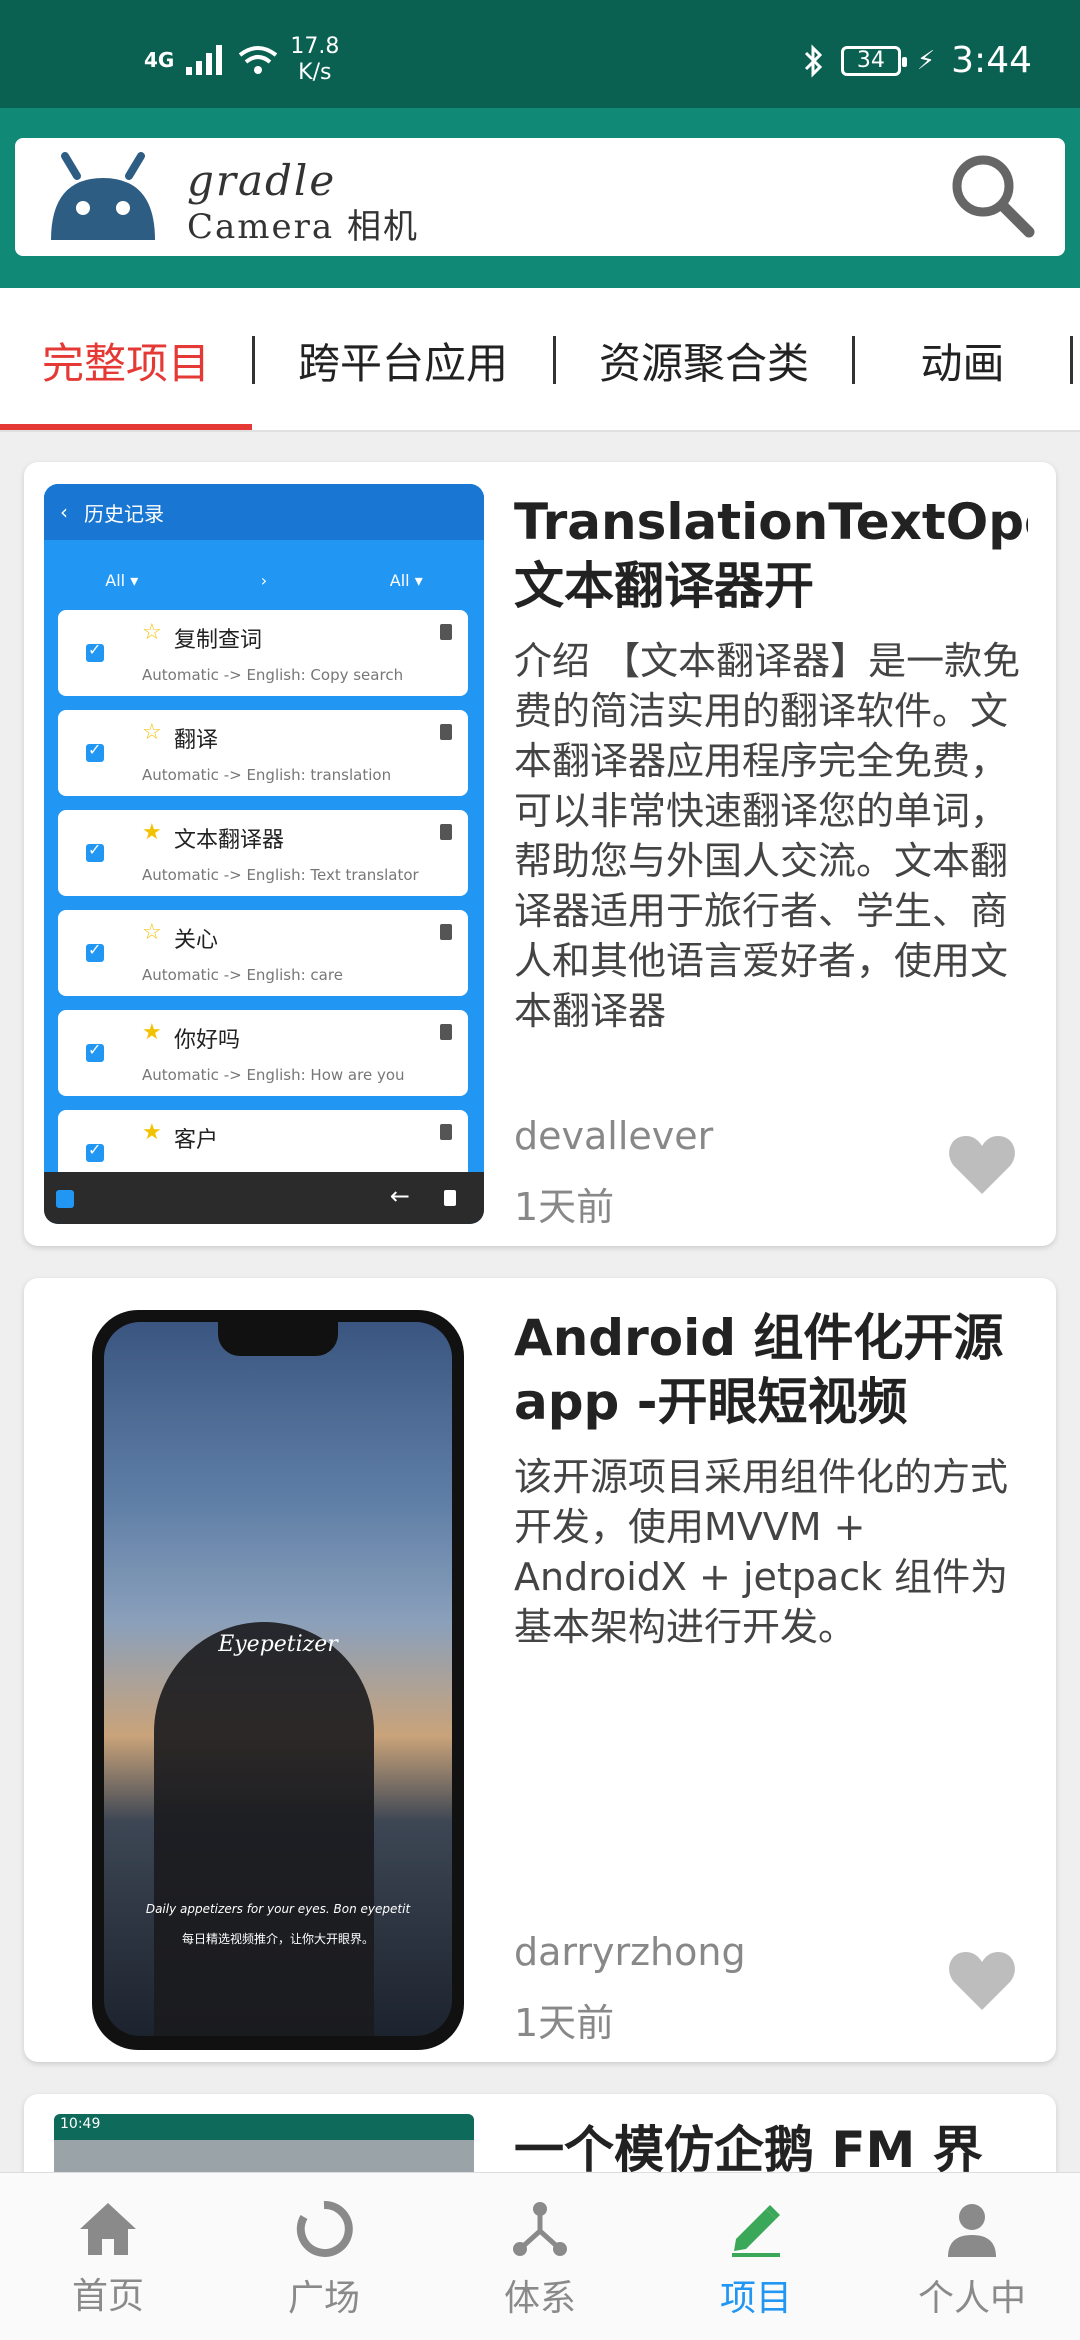 The width and height of the screenshot is (1080, 2340). What do you see at coordinates (107, 2296) in the screenshot?
I see `nav-label: 首页` at bounding box center [107, 2296].